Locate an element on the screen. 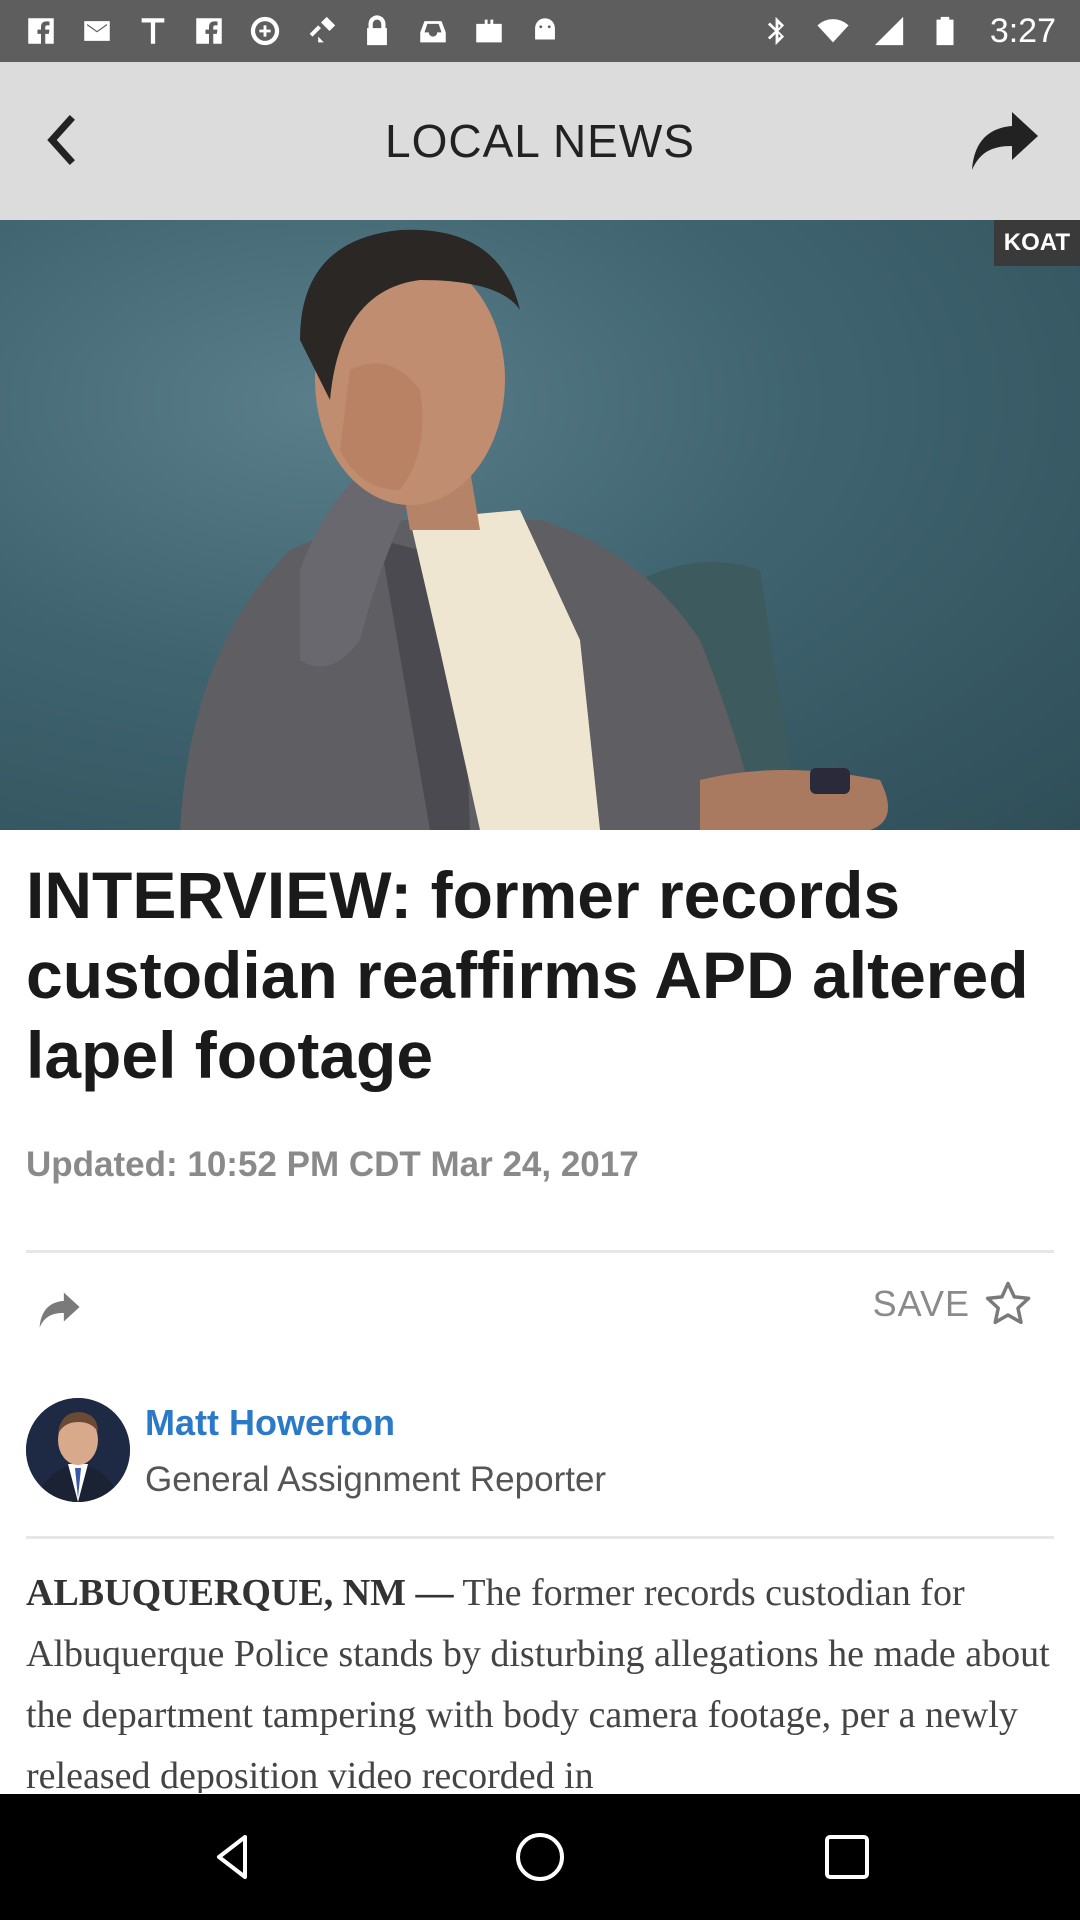  share-article-icon is located at coordinates (59, 1310).